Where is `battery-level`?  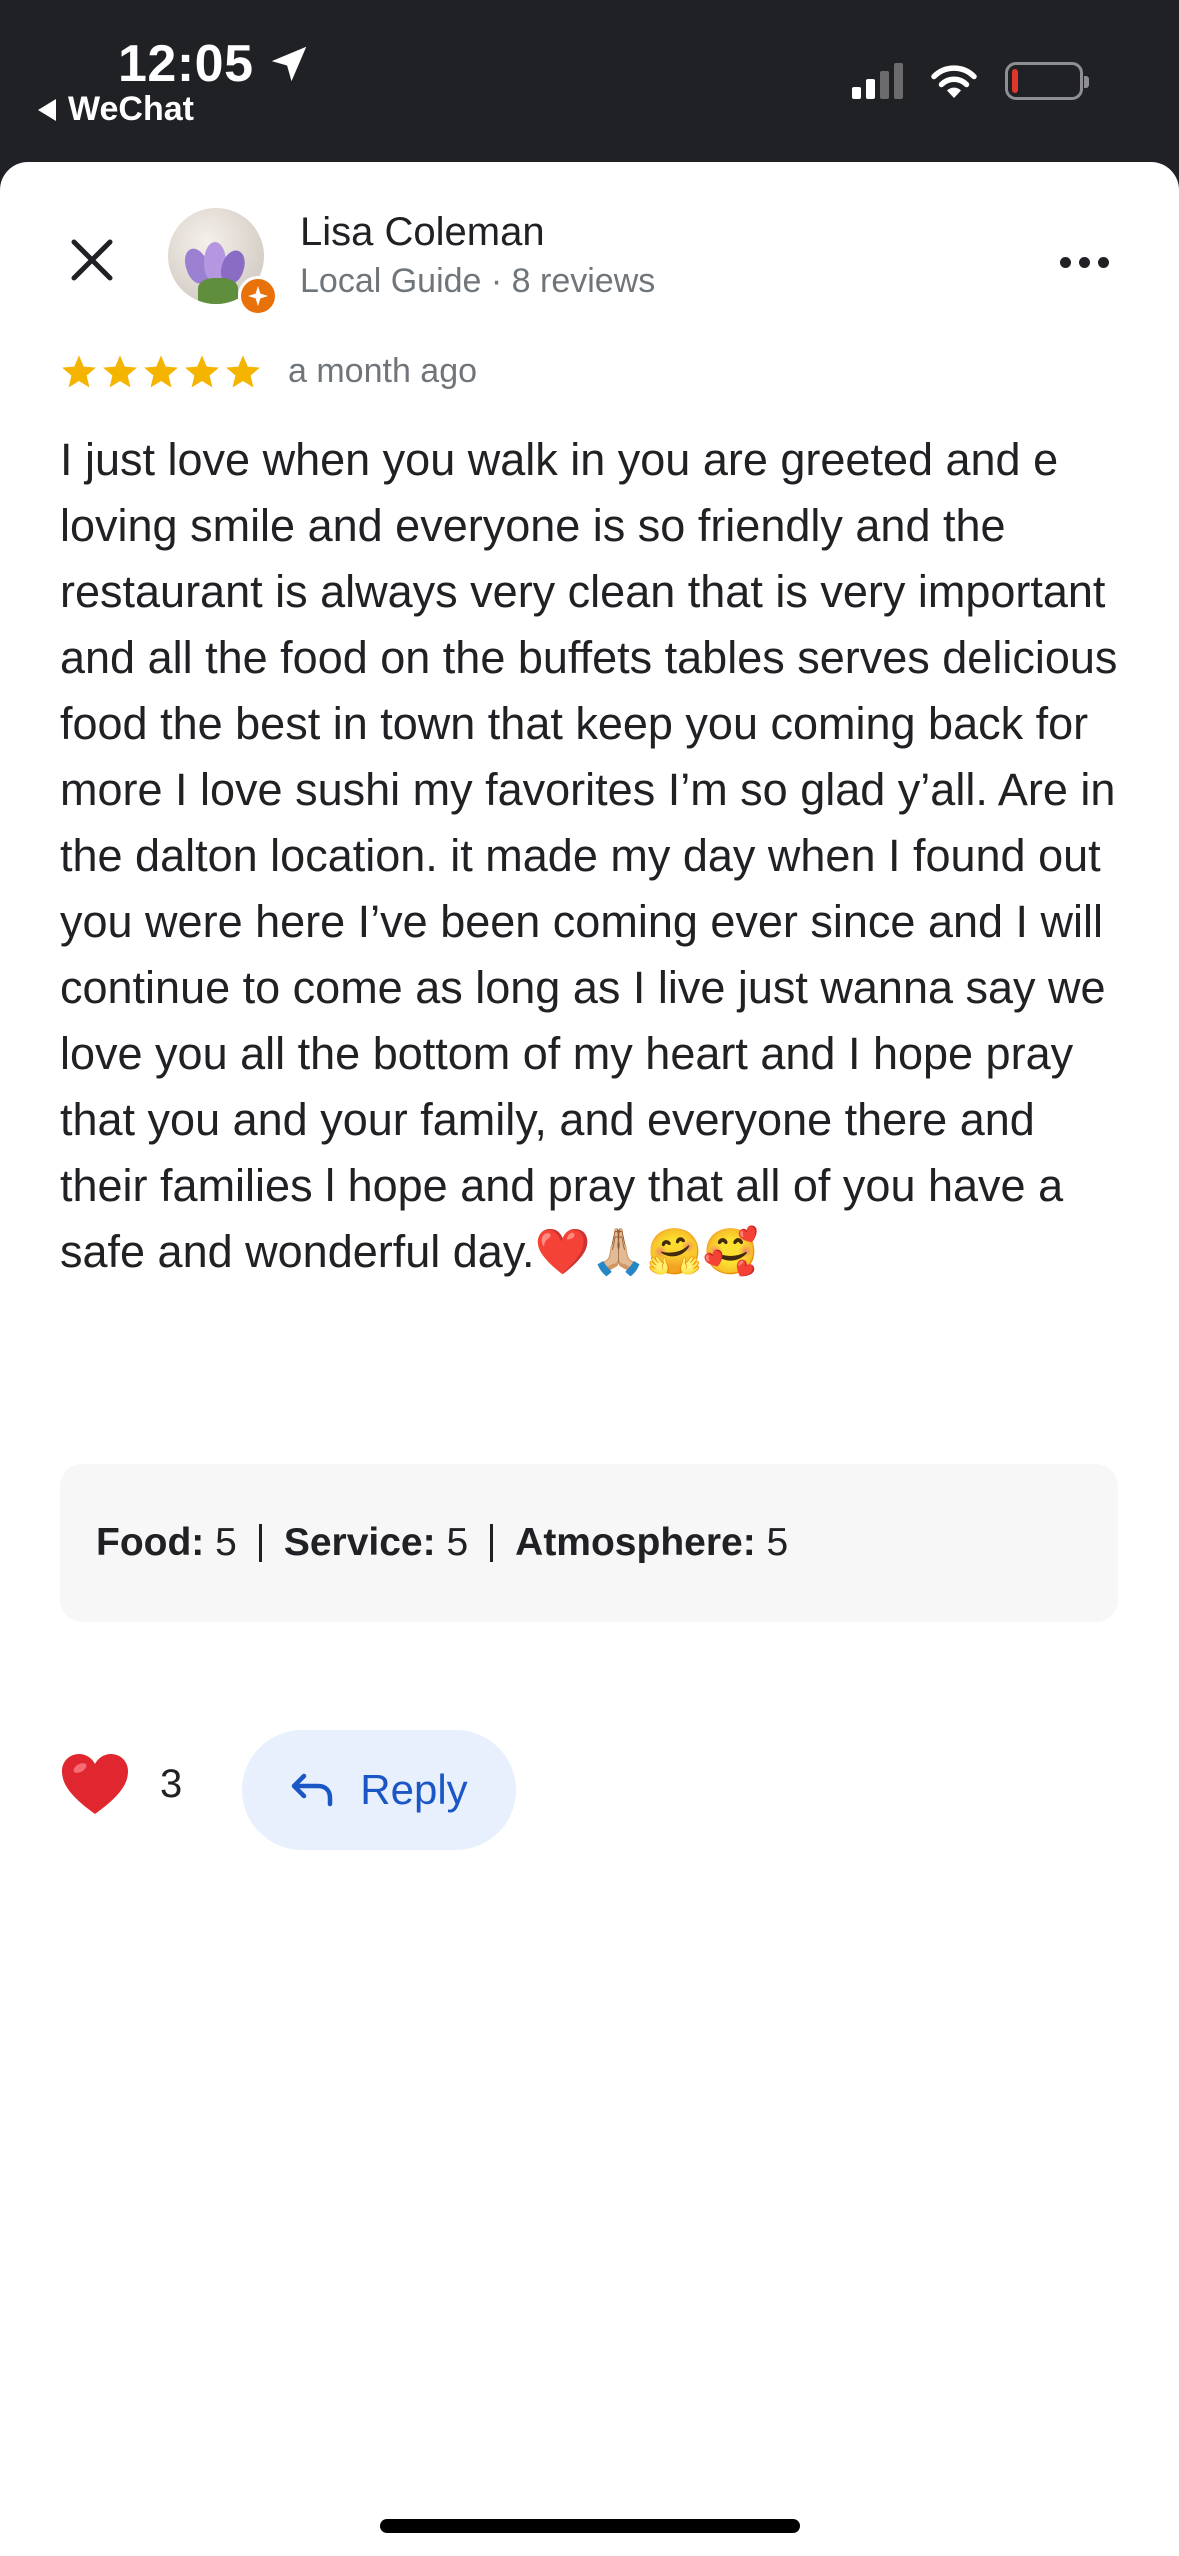
battery-level is located at coordinates (1015, 81).